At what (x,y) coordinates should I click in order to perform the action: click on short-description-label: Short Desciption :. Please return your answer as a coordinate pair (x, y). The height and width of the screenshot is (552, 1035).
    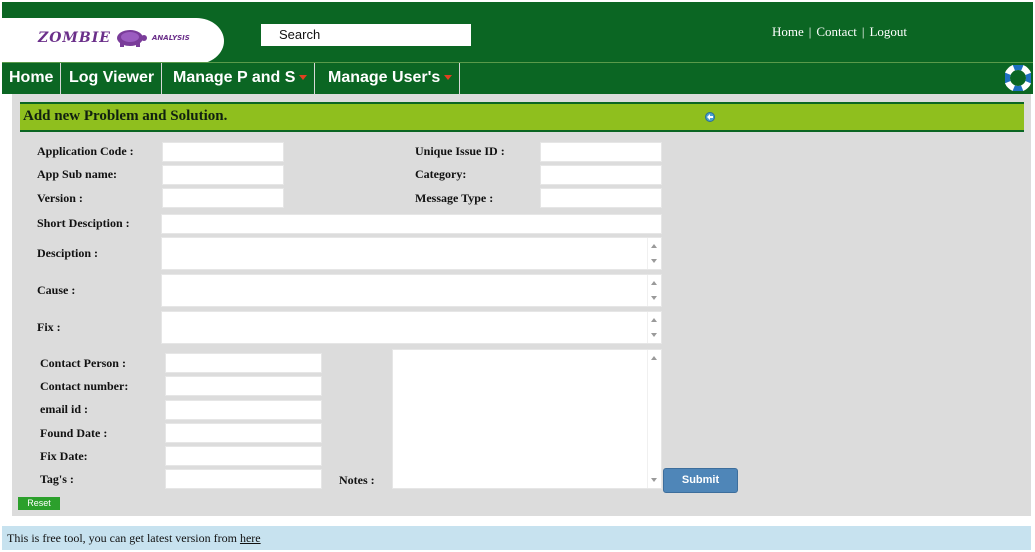
    Looking at the image, I should click on (83, 223).